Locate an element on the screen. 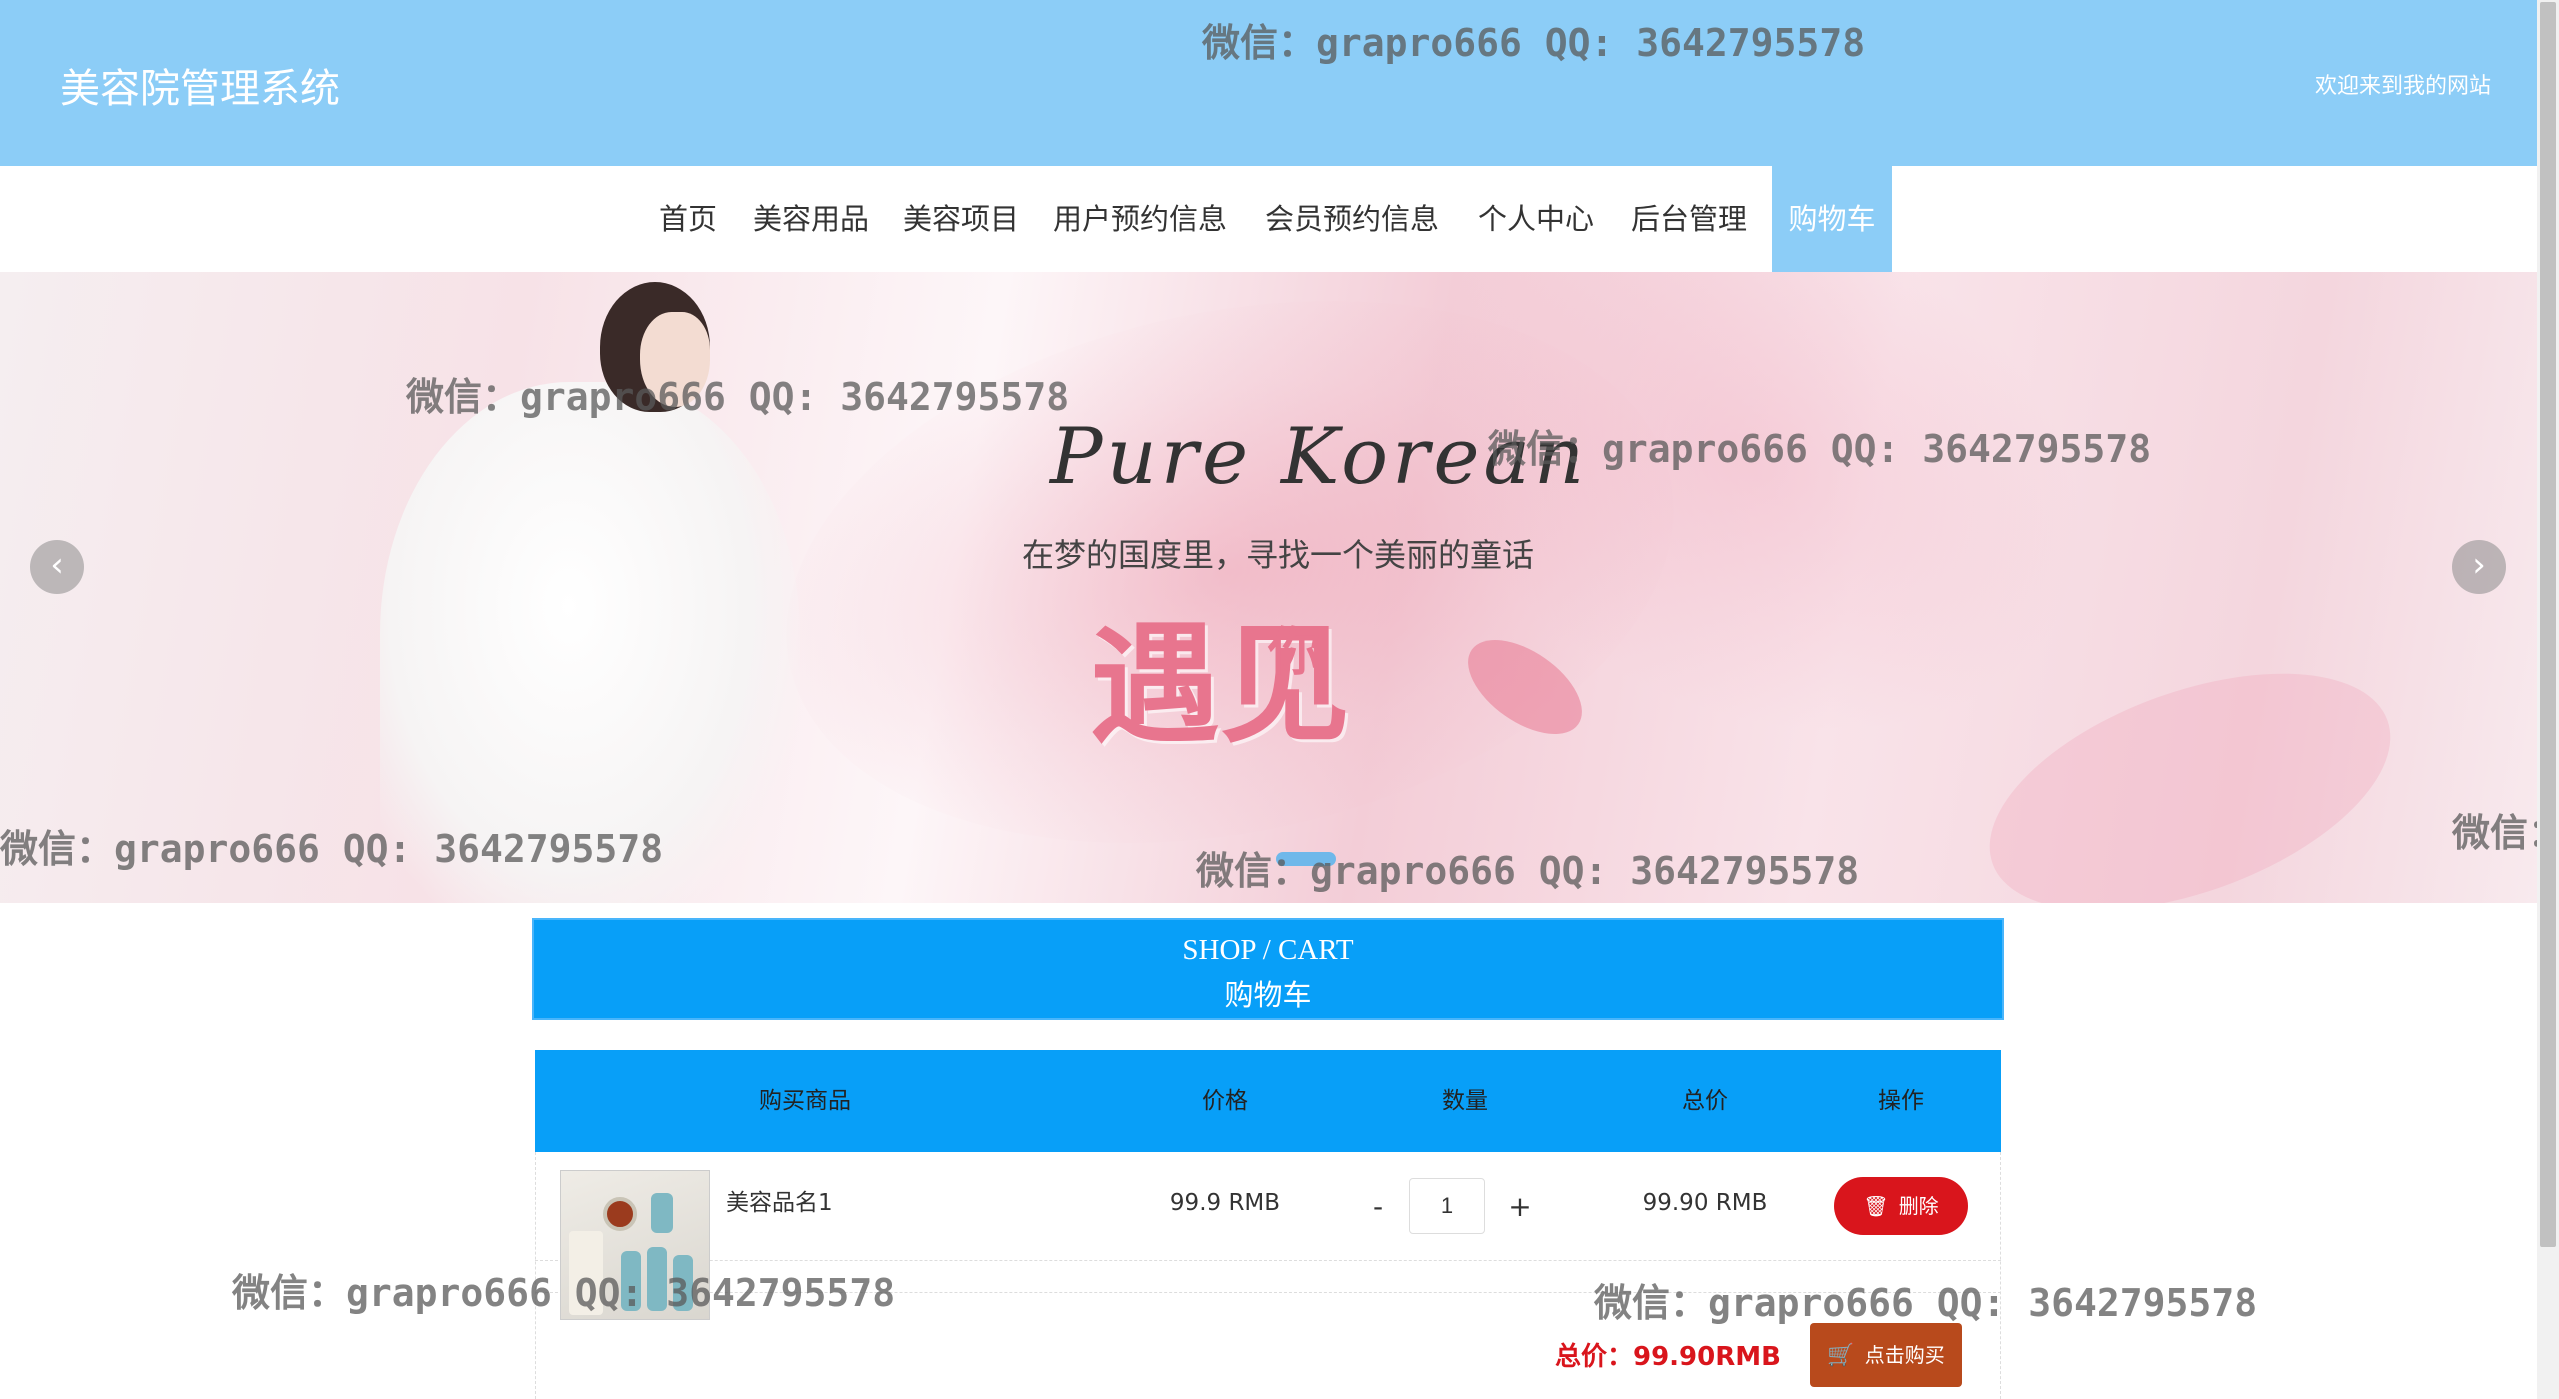  nav-item-profile: 个人中心 is located at coordinates (1536, 219).